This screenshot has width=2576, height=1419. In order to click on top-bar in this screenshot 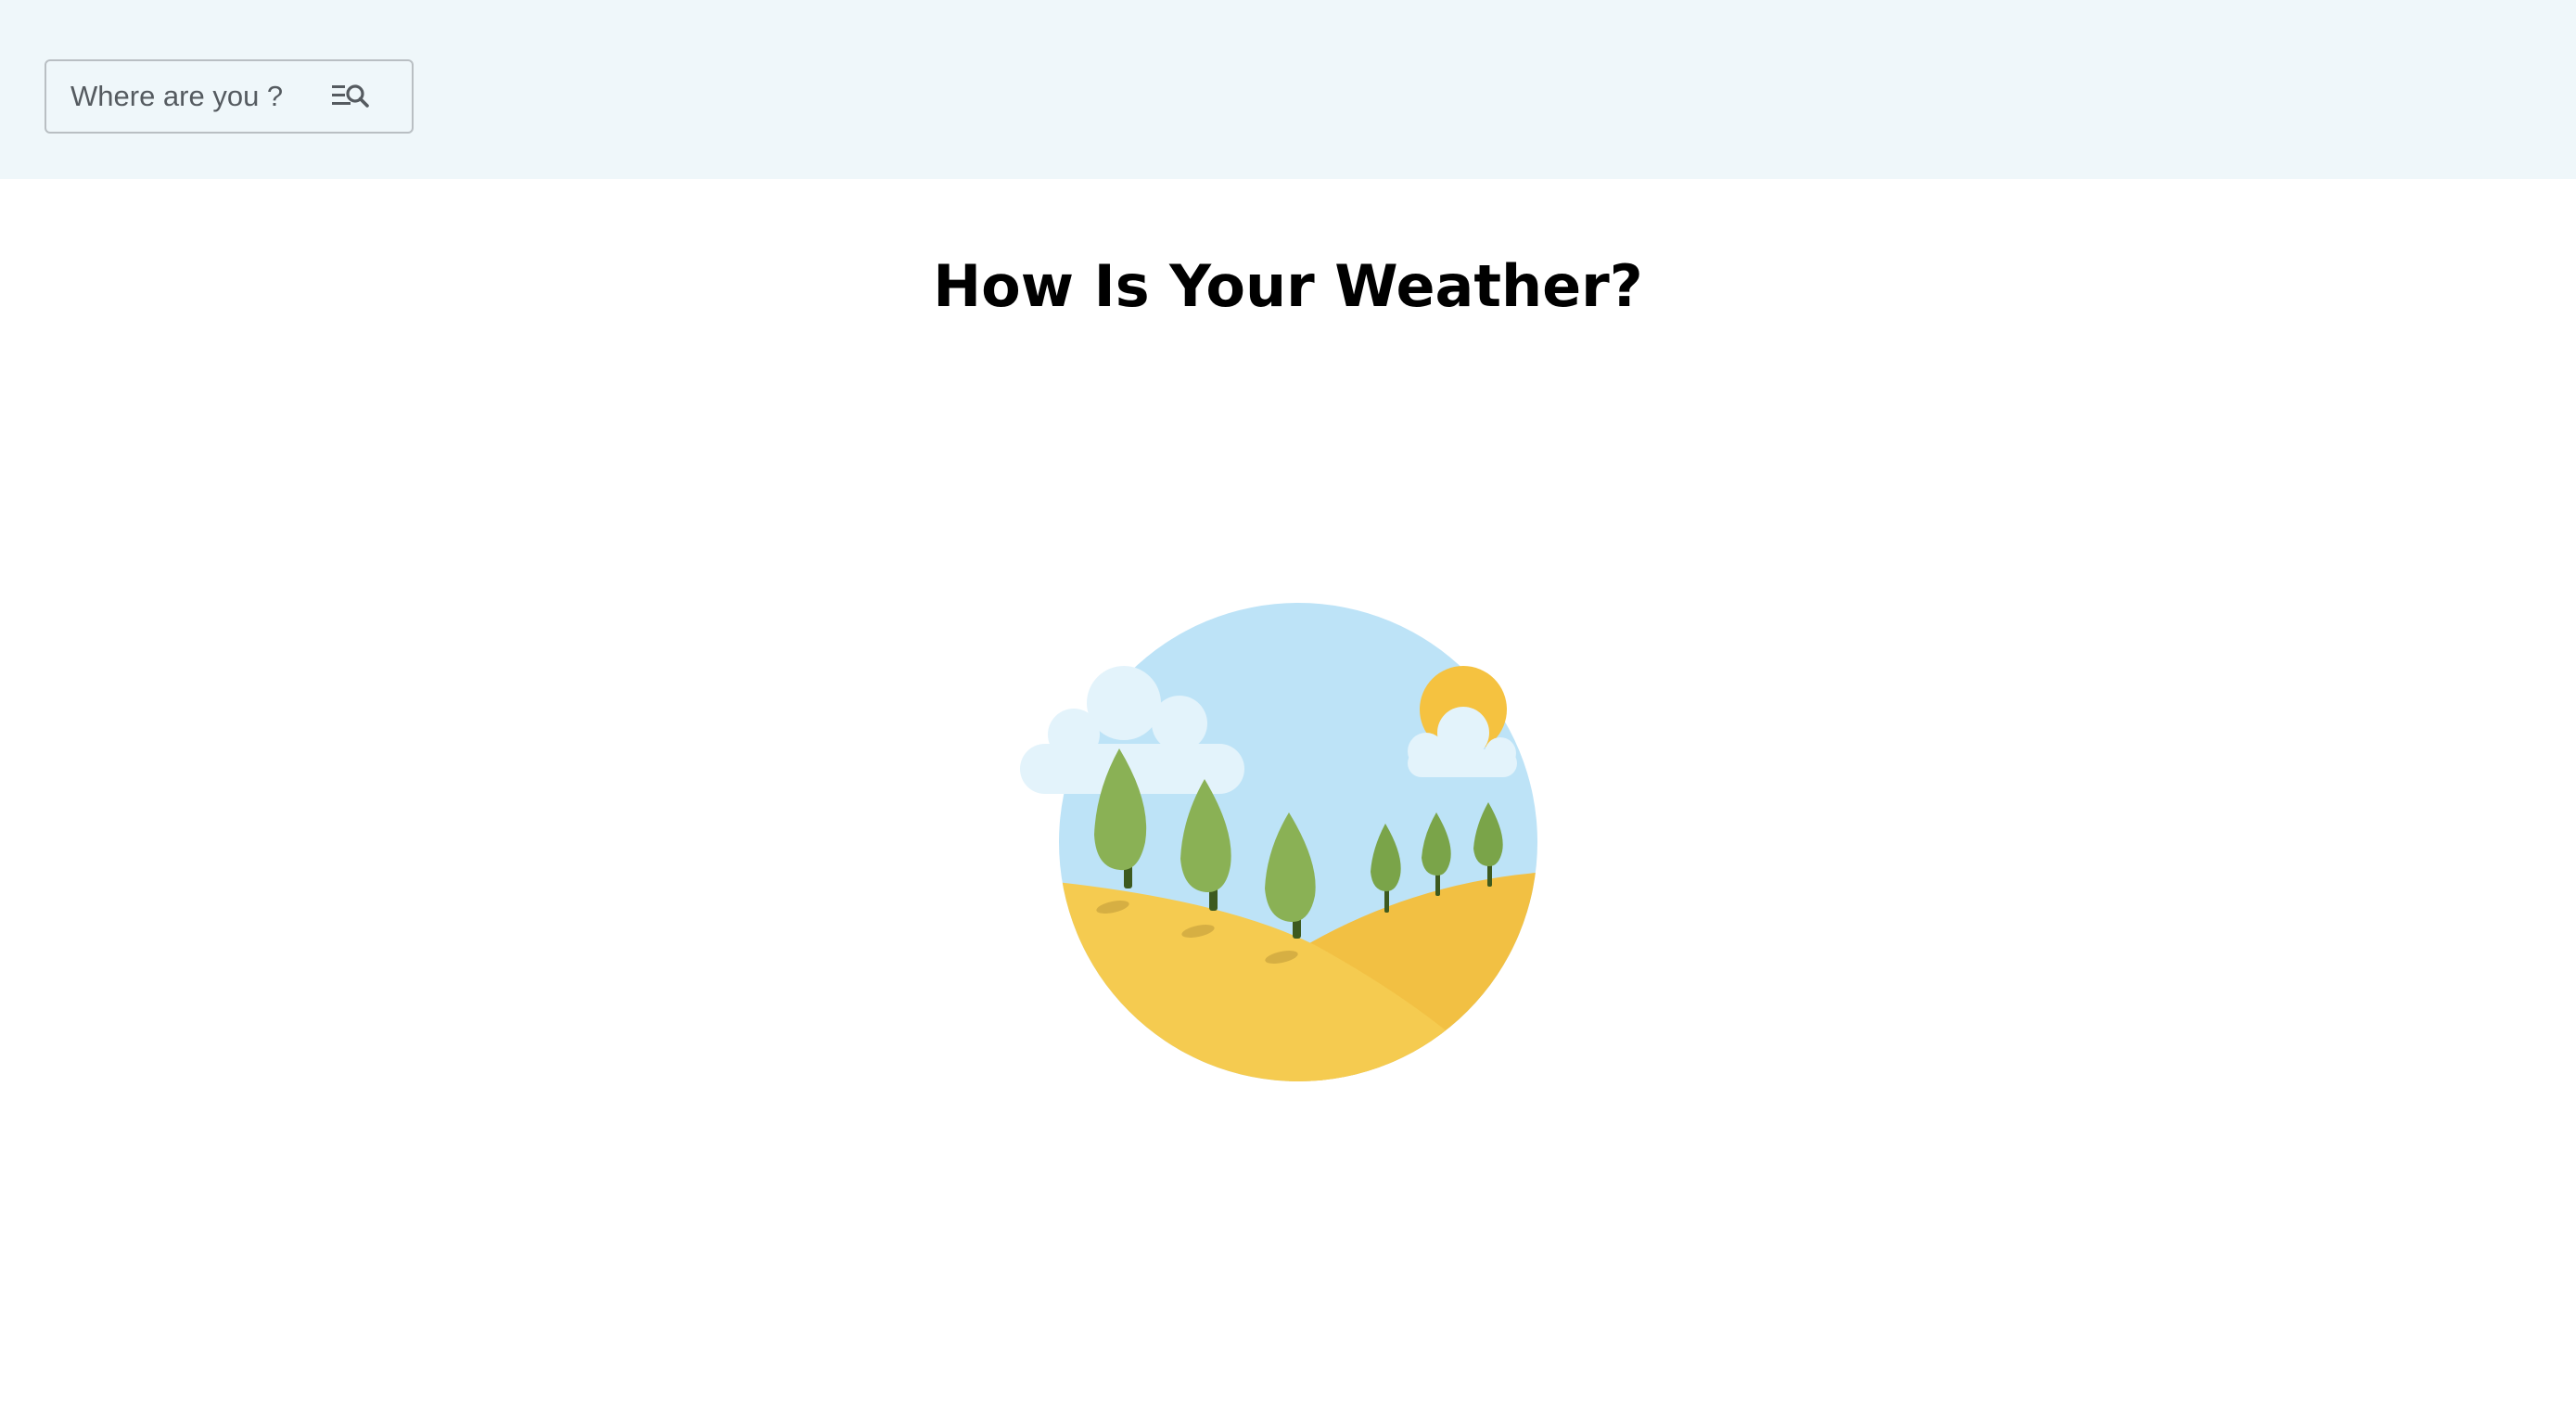, I will do `click(1288, 89)`.